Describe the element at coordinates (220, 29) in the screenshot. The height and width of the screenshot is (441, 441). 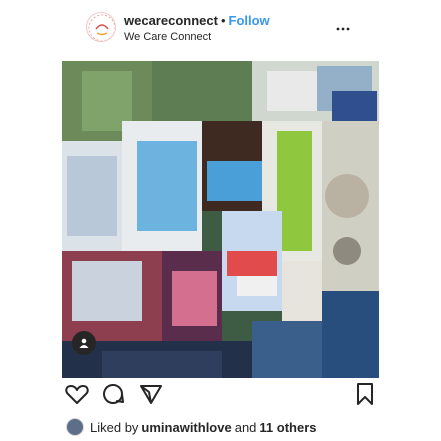
I see `post-header: wecareconnect • Follow We Care Connect` at that location.